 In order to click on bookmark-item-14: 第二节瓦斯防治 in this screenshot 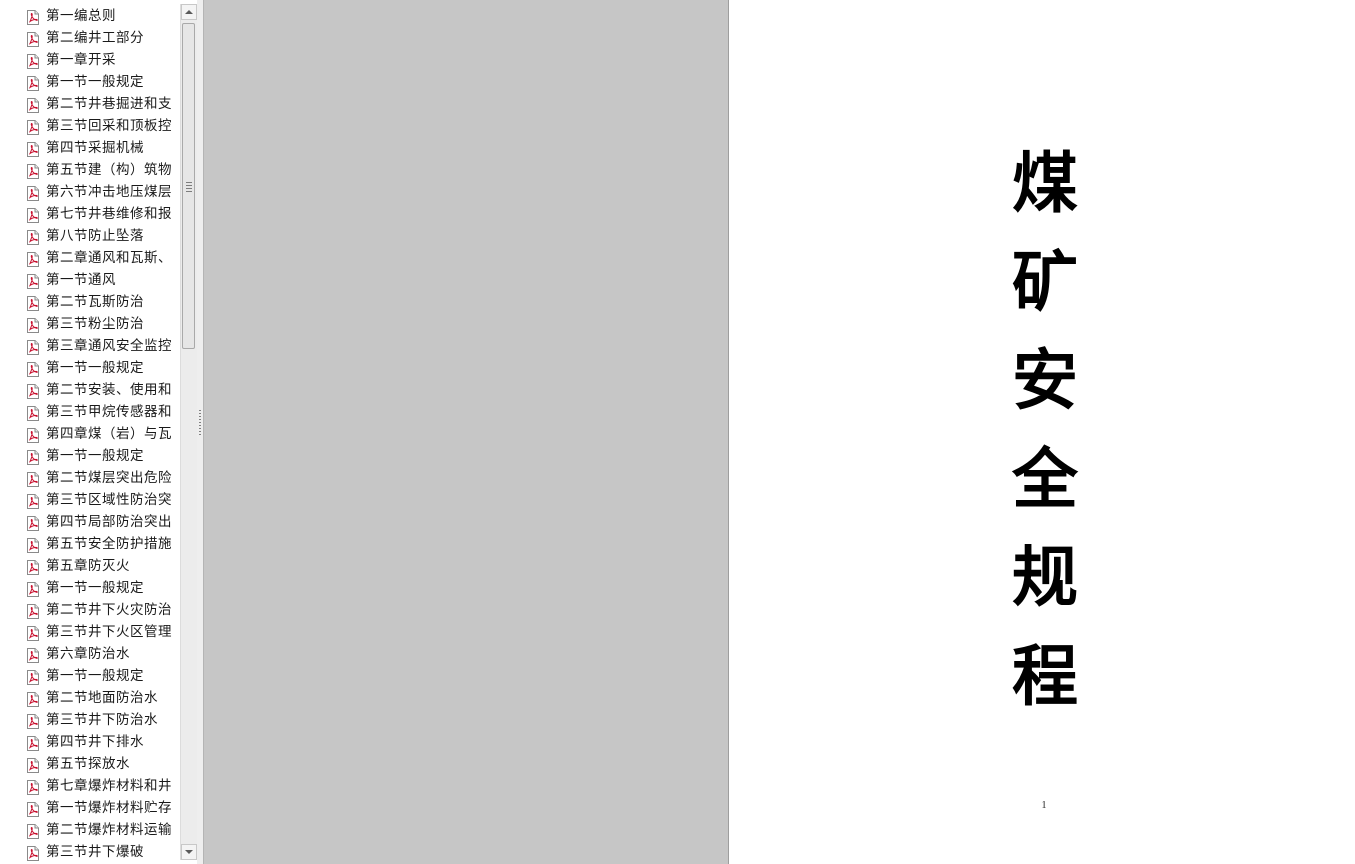, I will do `click(90, 302)`.